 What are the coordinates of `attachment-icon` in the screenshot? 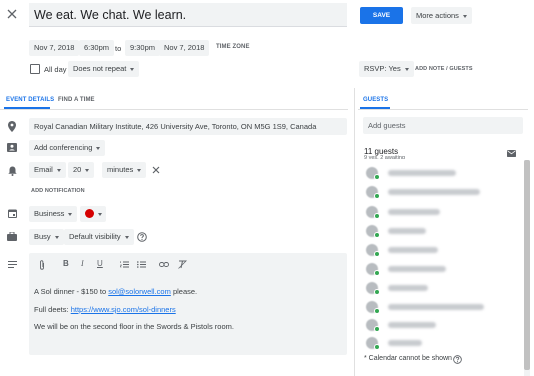 It's located at (42, 265).